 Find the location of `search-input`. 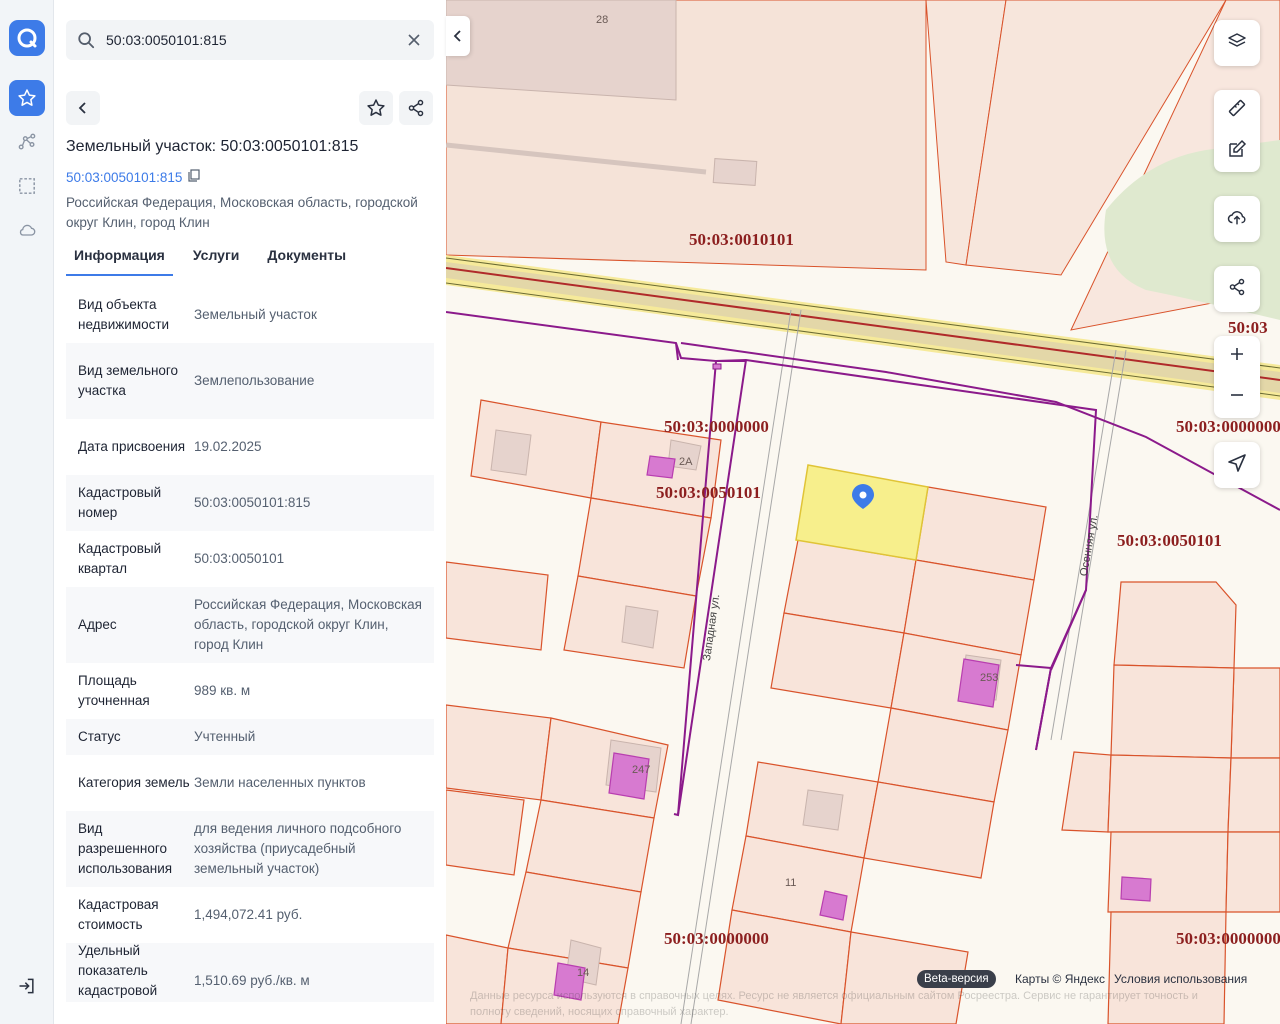

search-input is located at coordinates (251, 40).